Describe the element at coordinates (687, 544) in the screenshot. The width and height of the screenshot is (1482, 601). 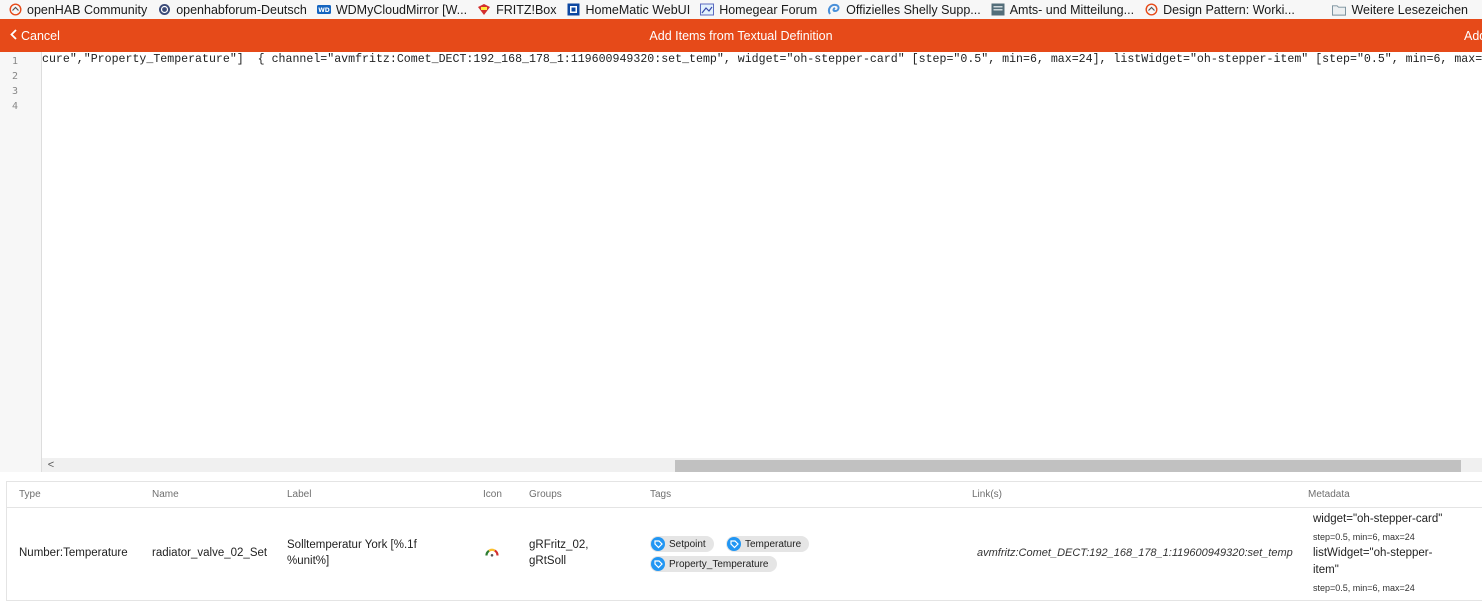
I see `tag-label: Setpoint` at that location.